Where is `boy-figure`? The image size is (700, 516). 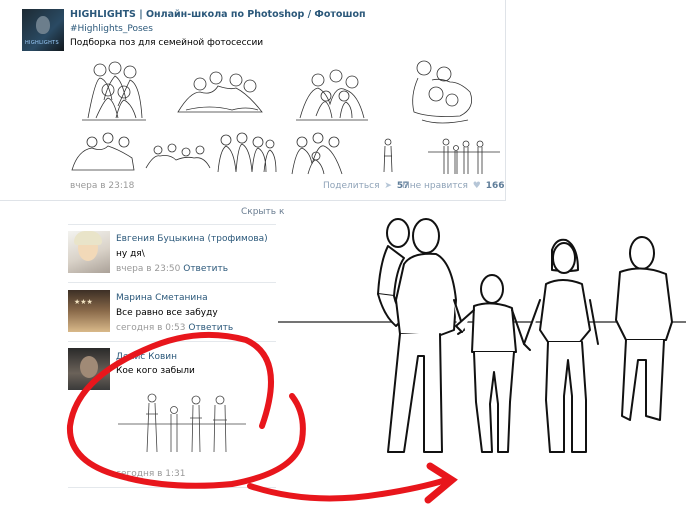
boy-figure is located at coordinates (490, 363).